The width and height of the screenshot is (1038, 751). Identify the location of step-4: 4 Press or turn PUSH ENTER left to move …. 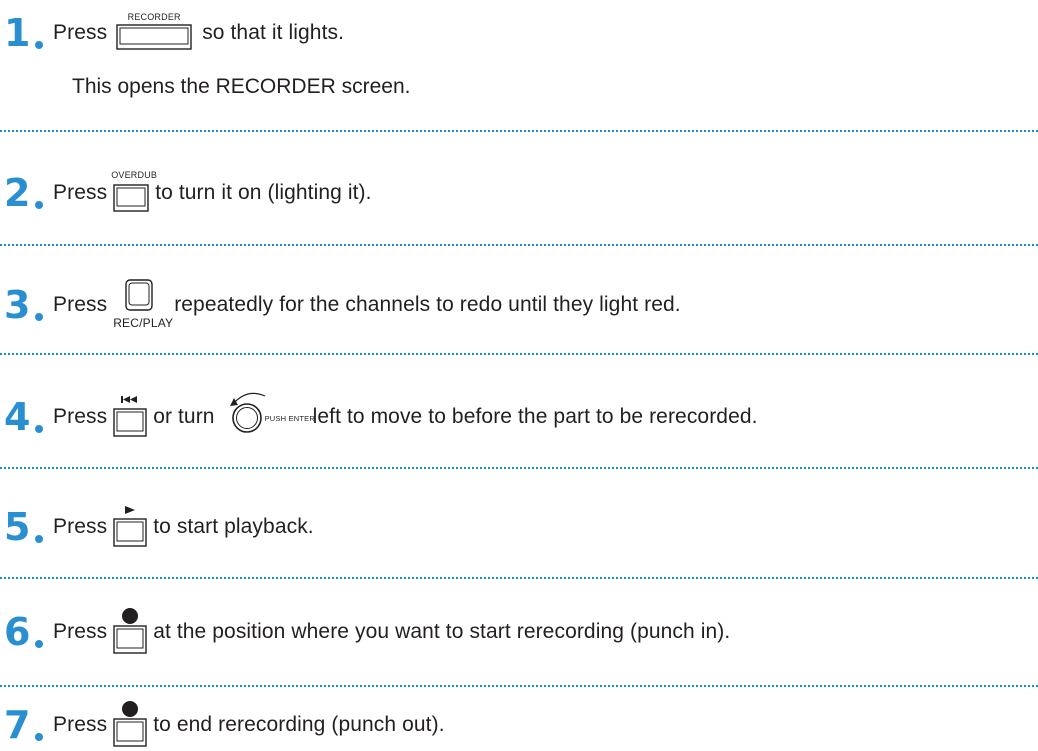
(379, 417).